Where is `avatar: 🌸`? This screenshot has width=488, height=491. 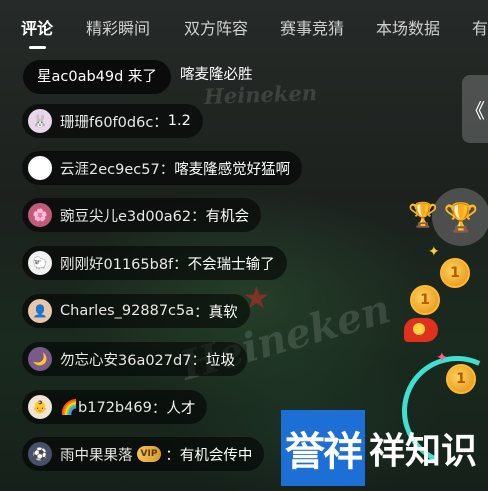 avatar: 🌸 is located at coordinates (40, 215).